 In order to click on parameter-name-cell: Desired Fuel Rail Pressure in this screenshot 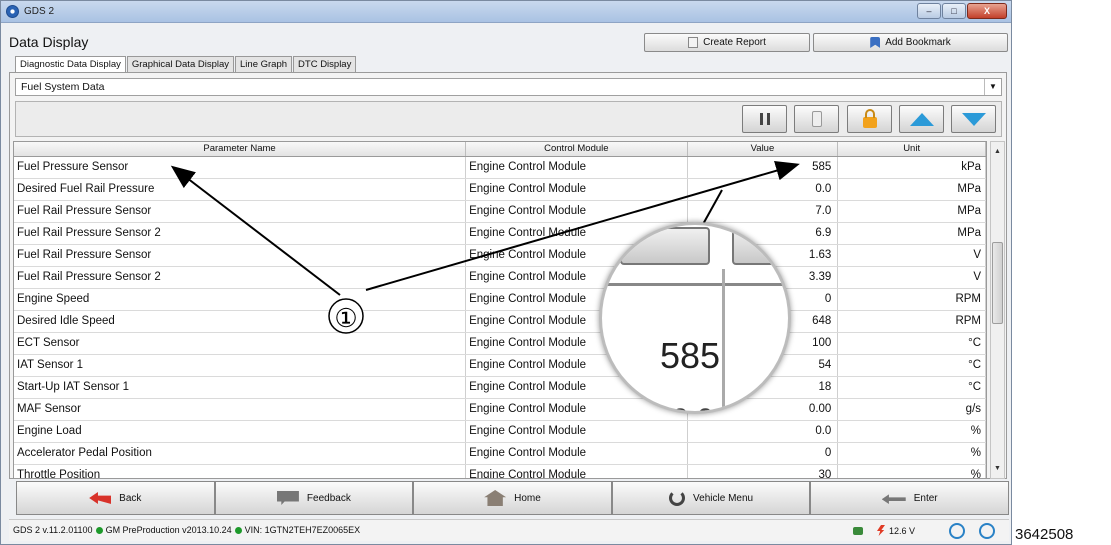, I will do `click(240, 189)`.